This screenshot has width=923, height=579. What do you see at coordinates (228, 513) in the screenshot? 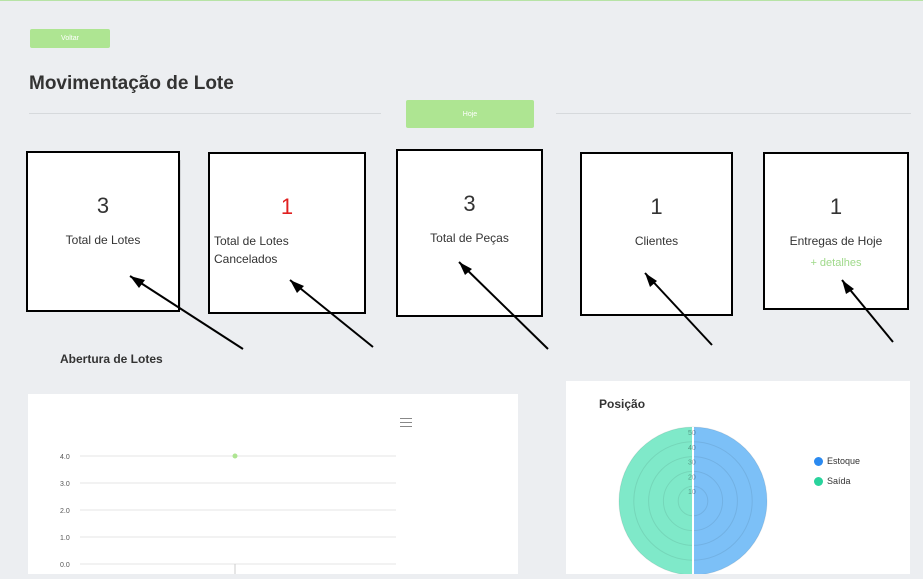
I see `line-chart: 4.0 3.0 2.0 1.0 0.0` at bounding box center [228, 513].